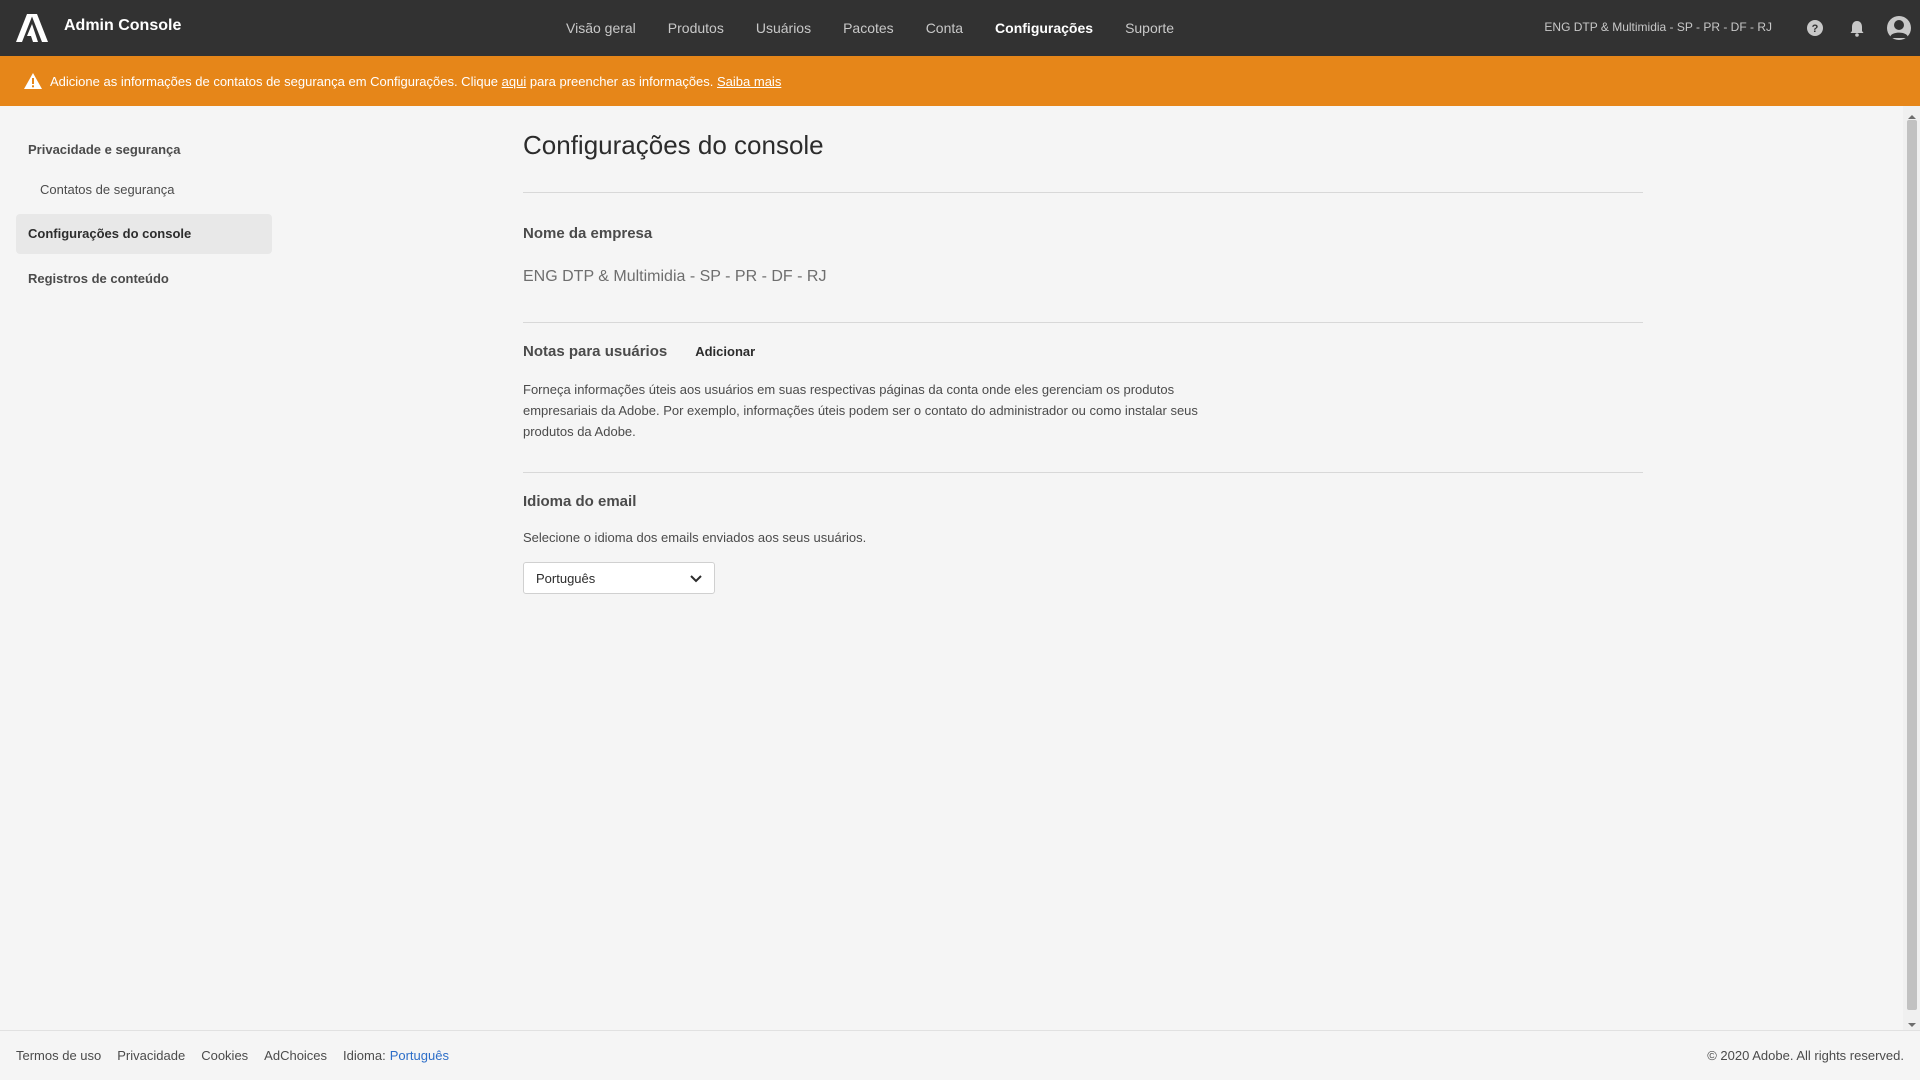 This screenshot has width=1920, height=1080. I want to click on email-language-label: Idioma do email, so click(580, 501).